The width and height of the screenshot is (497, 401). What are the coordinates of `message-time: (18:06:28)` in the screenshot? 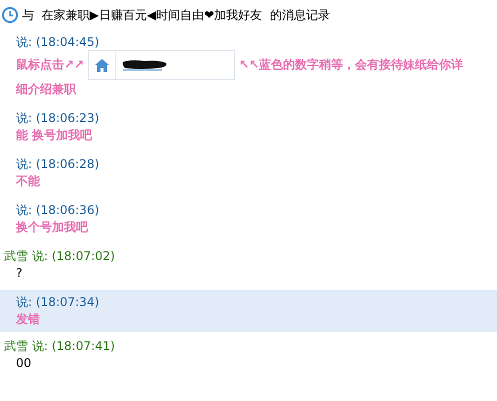 It's located at (68, 164).